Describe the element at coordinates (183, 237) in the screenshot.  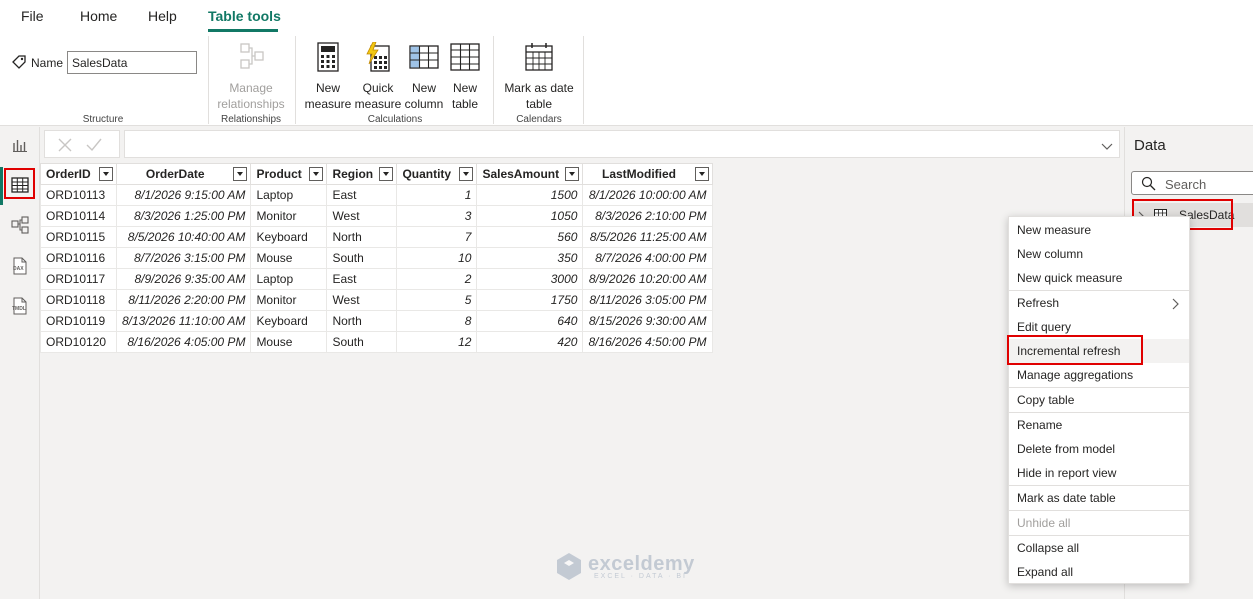
I see `table-cell: 8/5/2026 10:40:00 AM` at that location.